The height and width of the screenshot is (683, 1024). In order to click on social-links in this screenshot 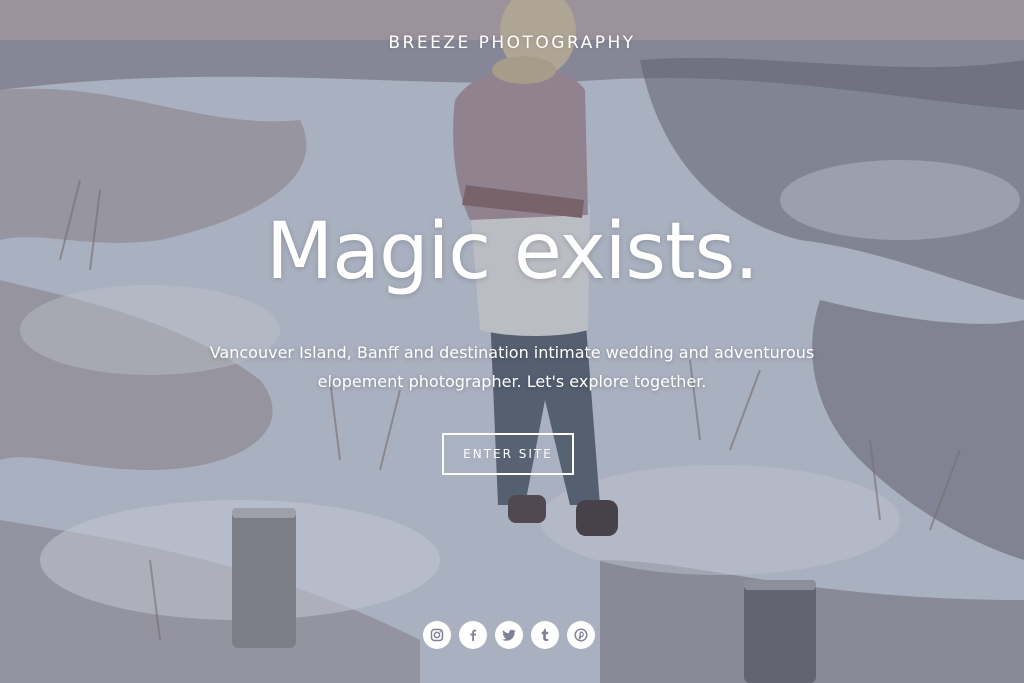, I will do `click(512, 635)`.